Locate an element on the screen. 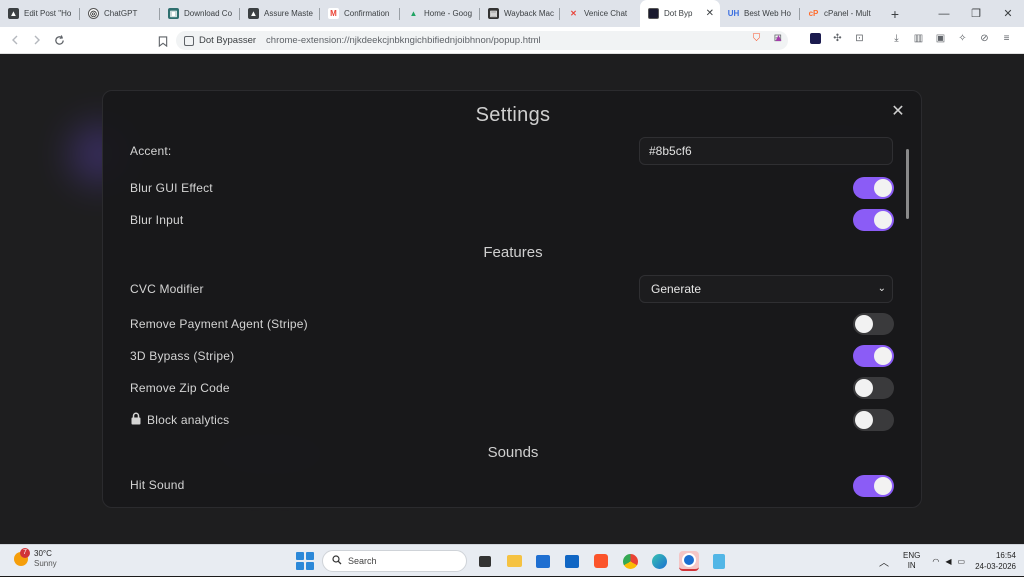 The width and height of the screenshot is (1024, 577). tab-dot-bypasser: Dot Byp ✕ is located at coordinates (680, 13).